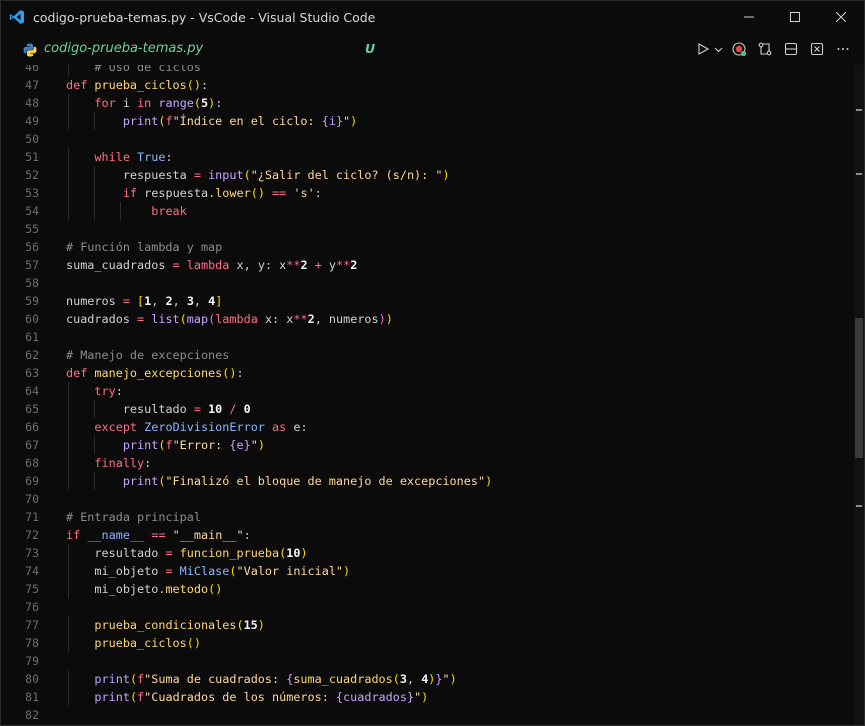  Describe the element at coordinates (428, 427) in the screenshot. I see `code-line: 66 except ZeroDivisionError as e:` at that location.